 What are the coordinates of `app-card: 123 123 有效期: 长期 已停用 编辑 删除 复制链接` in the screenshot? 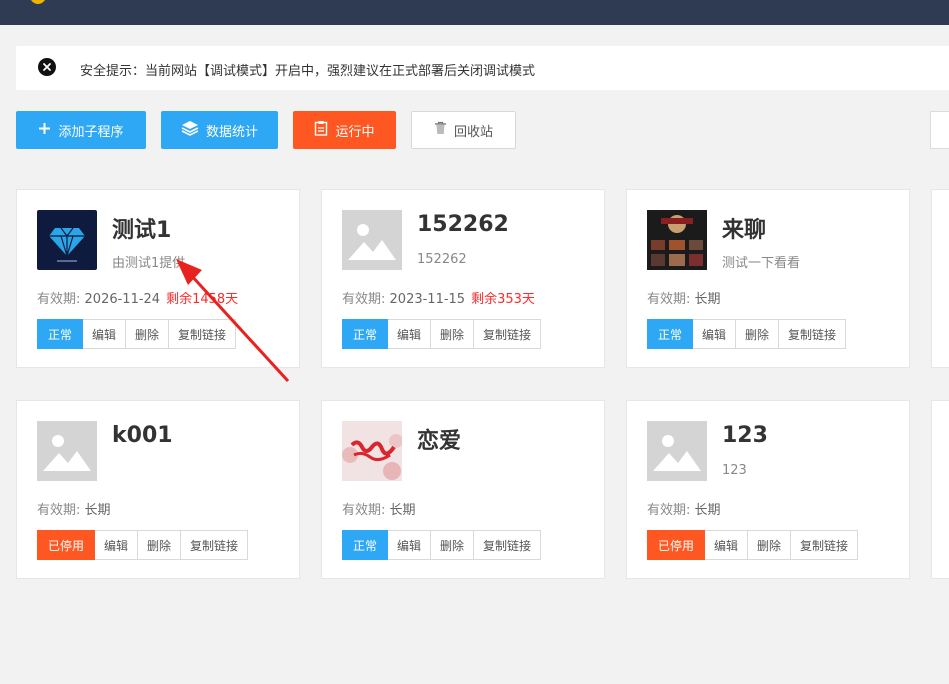 It's located at (768, 489).